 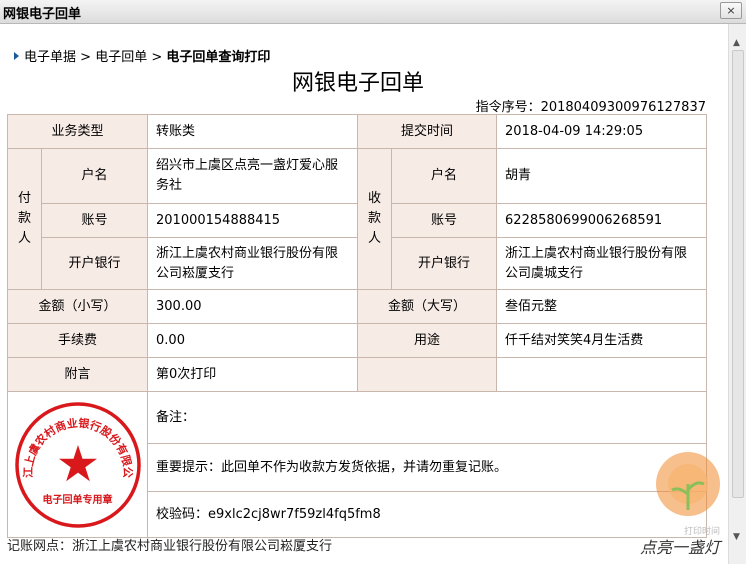 I want to click on breadcrumb-arrow-icon, so click(x=16, y=56).